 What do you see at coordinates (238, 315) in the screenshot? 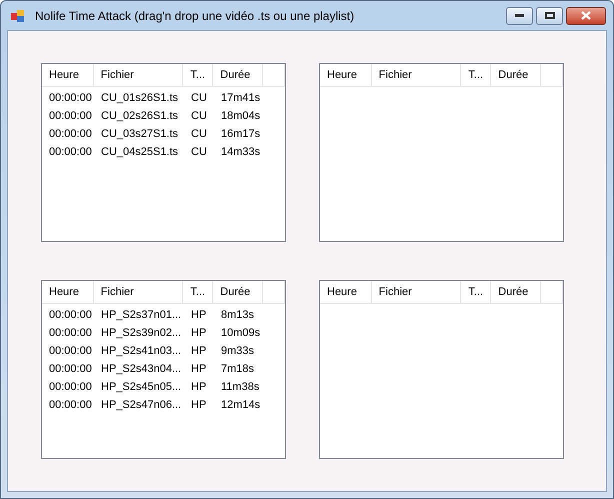
I see `table-cell-text: 8m13s` at bounding box center [238, 315].